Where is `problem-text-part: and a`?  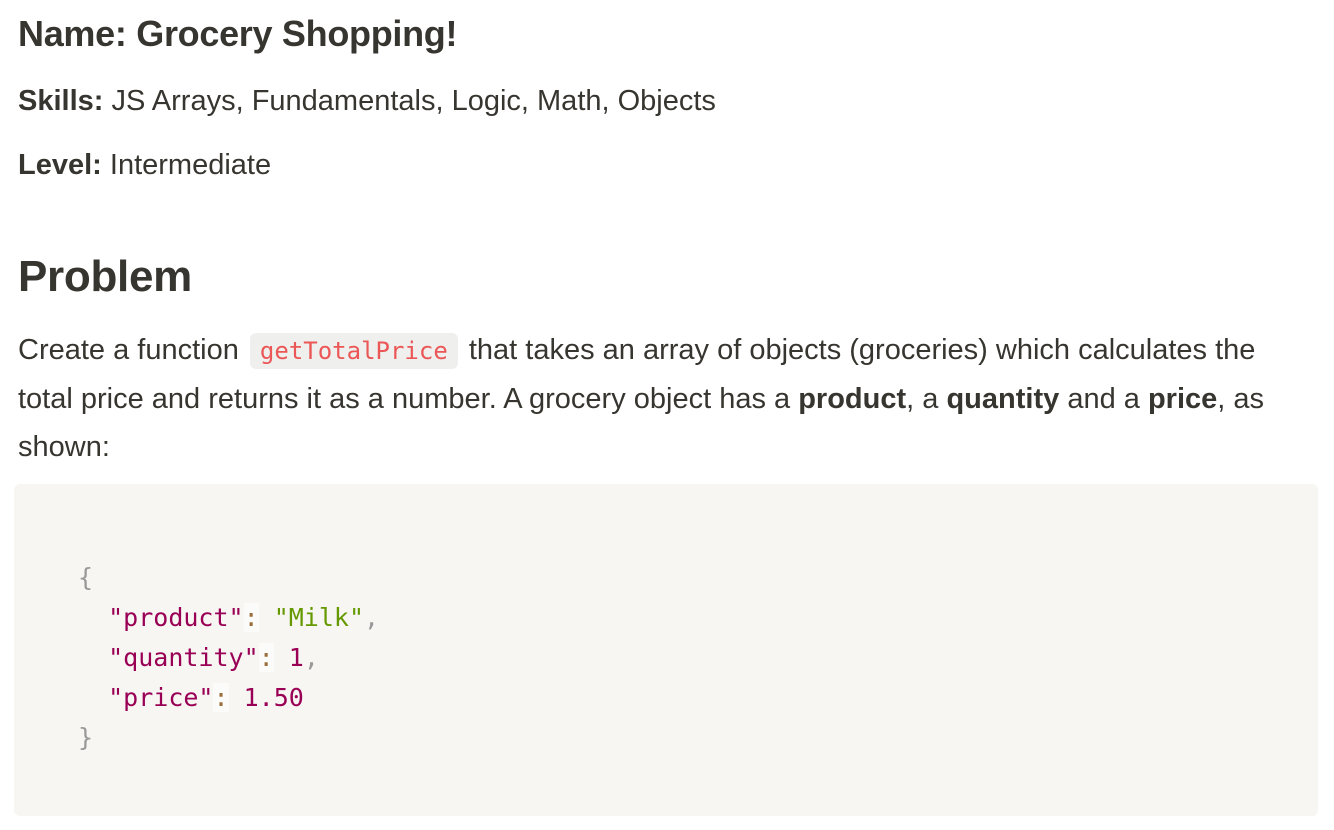
problem-text-part: and a is located at coordinates (1103, 399).